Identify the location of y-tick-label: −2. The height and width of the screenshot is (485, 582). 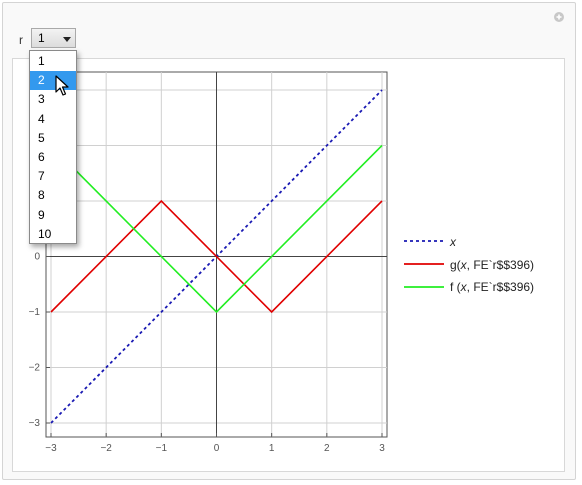
(35, 368).